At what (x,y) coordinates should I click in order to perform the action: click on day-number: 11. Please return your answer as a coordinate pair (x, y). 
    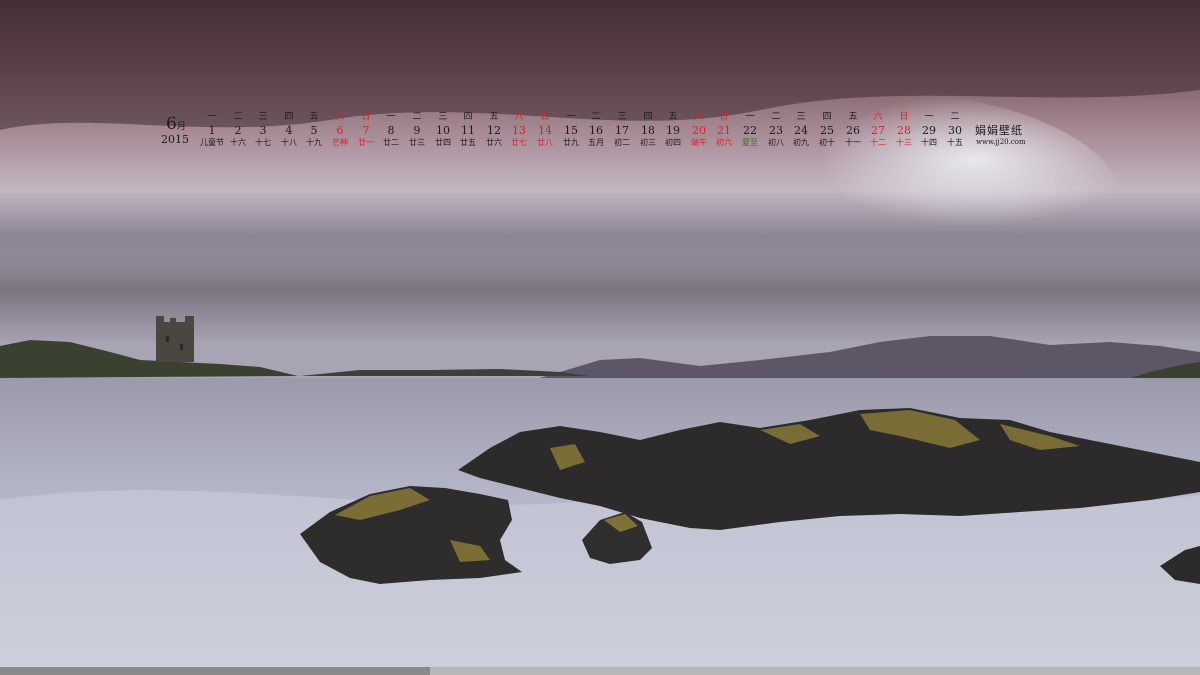
    Looking at the image, I should click on (468, 130).